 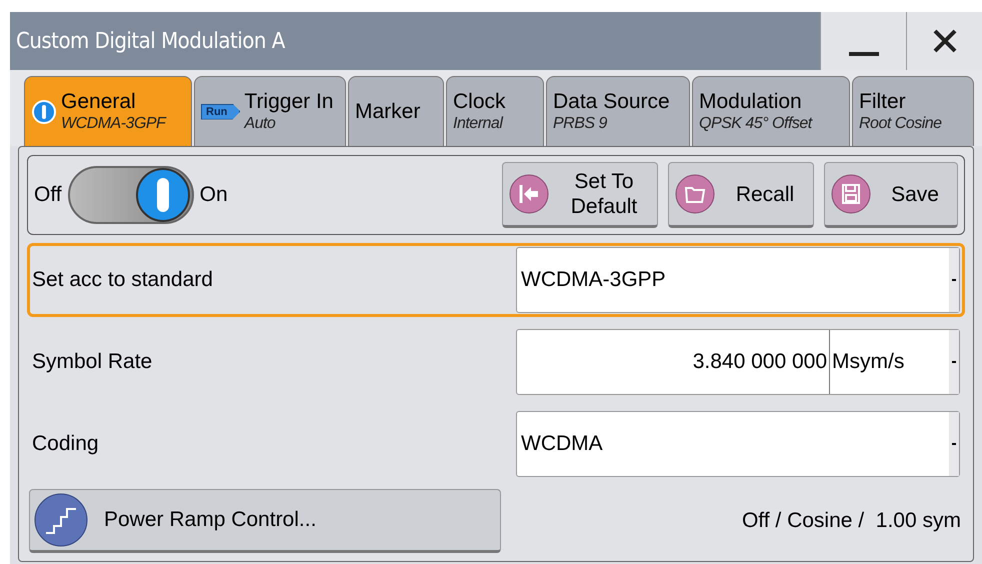 What do you see at coordinates (123, 280) in the screenshot?
I see `setting-label: Set acc to standard` at bounding box center [123, 280].